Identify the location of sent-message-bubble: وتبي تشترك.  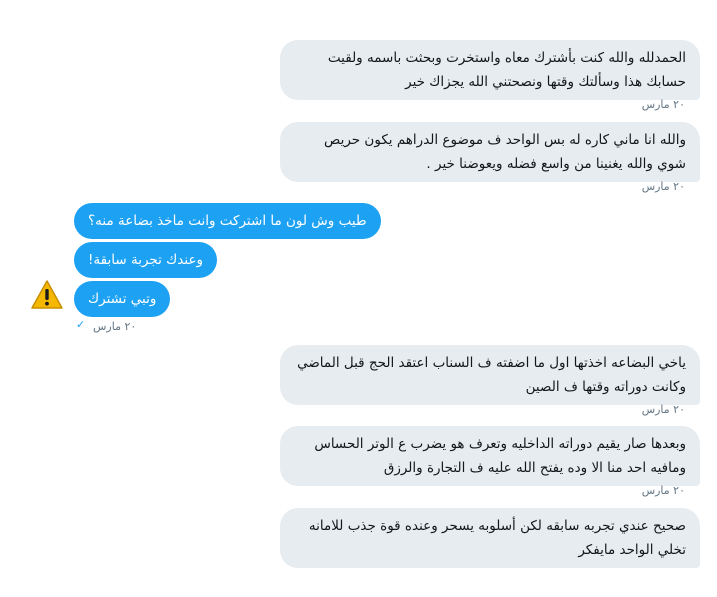
(122, 299).